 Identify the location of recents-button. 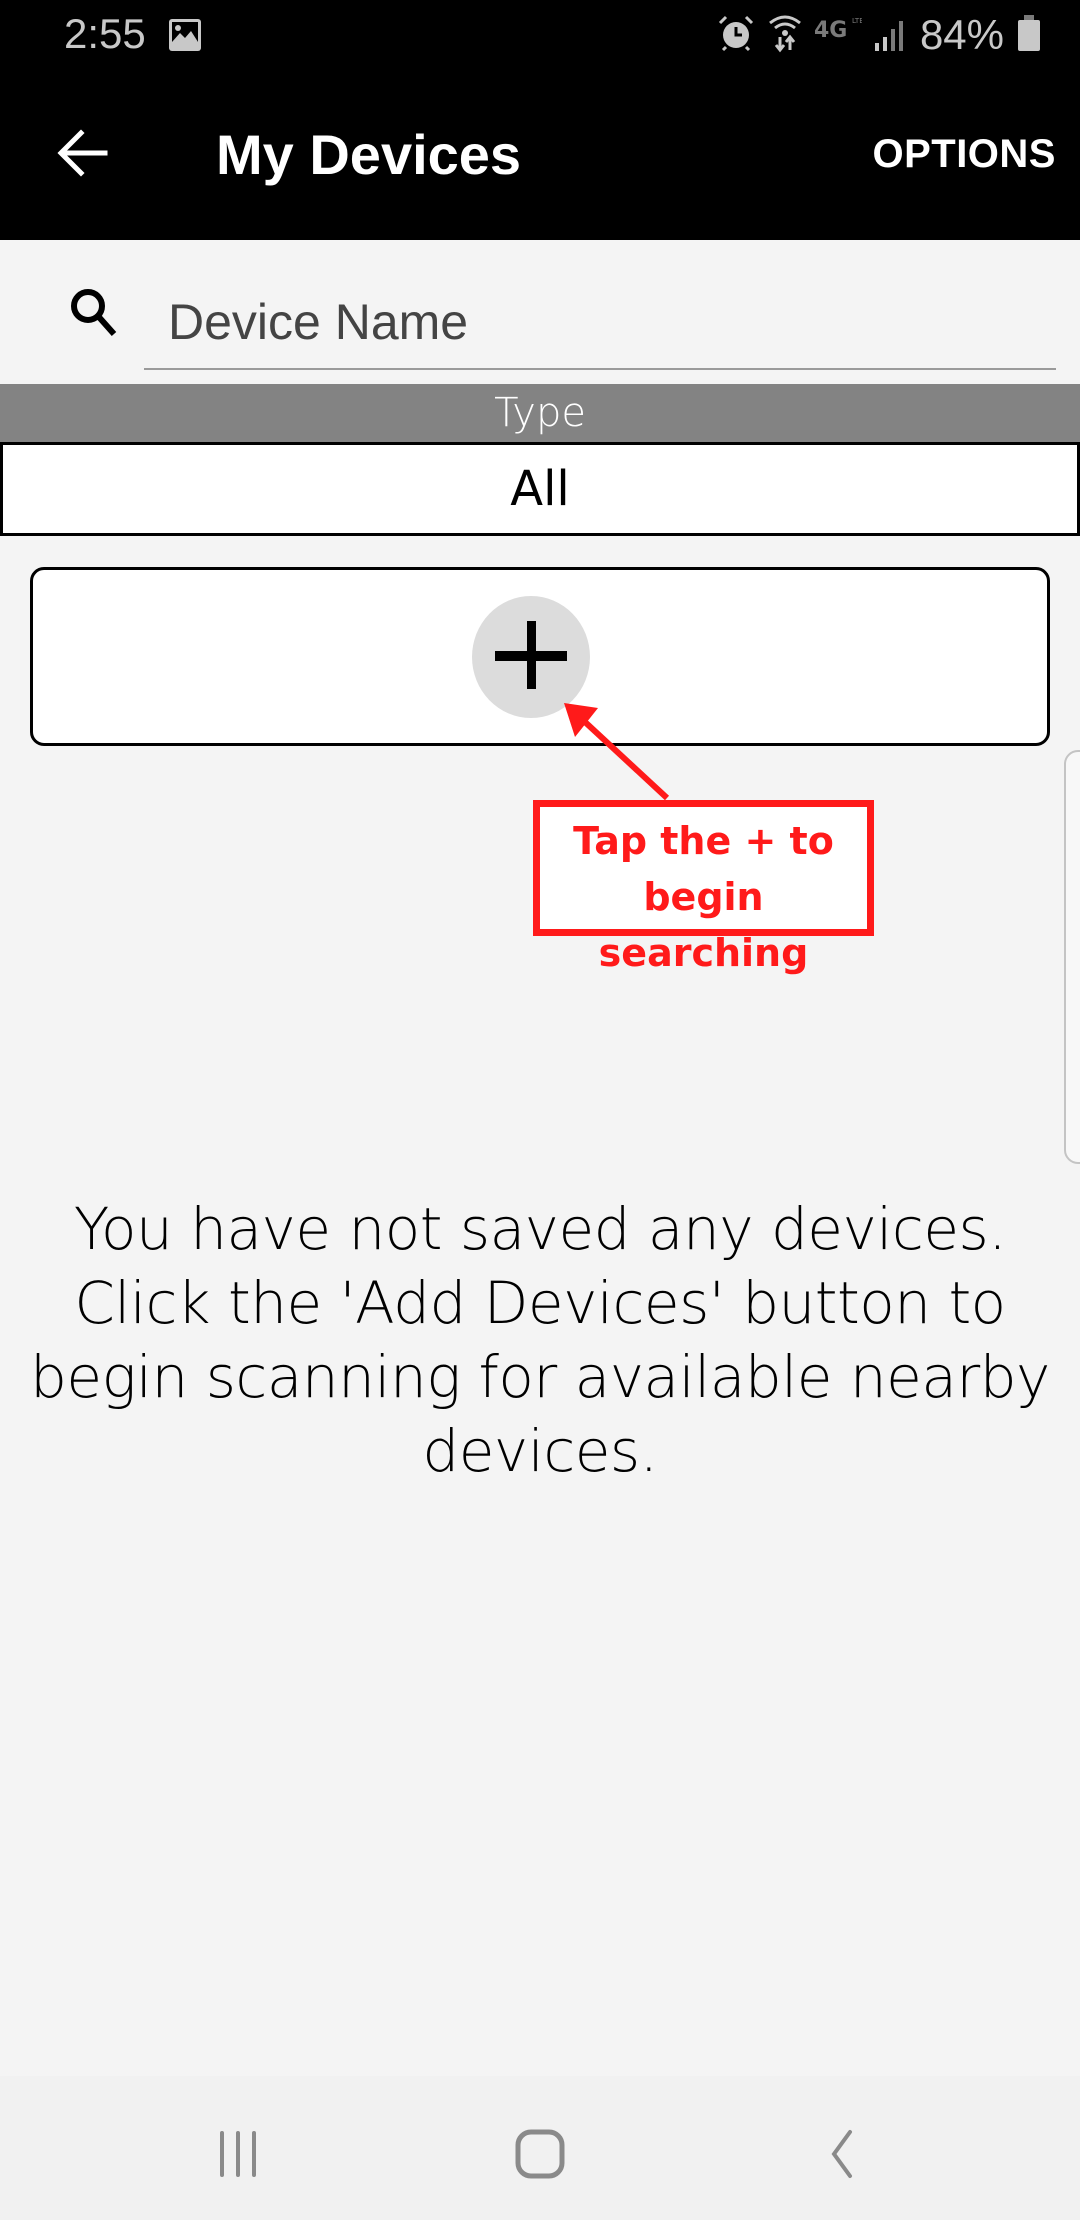
(238, 2156).